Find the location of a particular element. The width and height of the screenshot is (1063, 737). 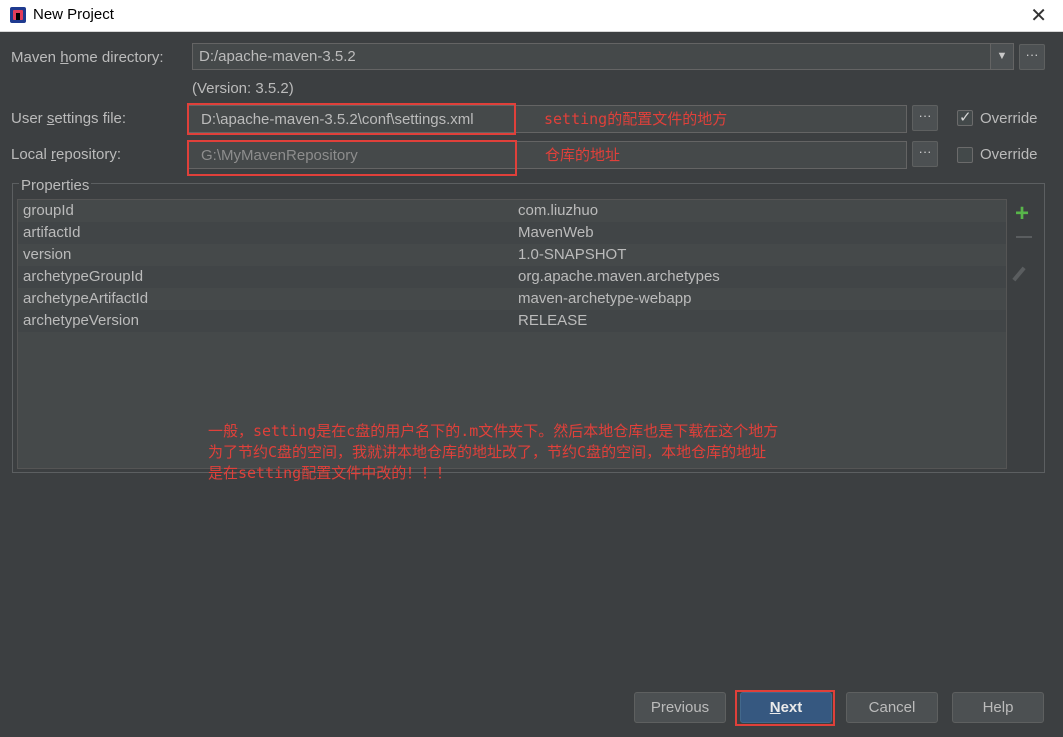

user-settings-browse-button: ··· is located at coordinates (925, 118).